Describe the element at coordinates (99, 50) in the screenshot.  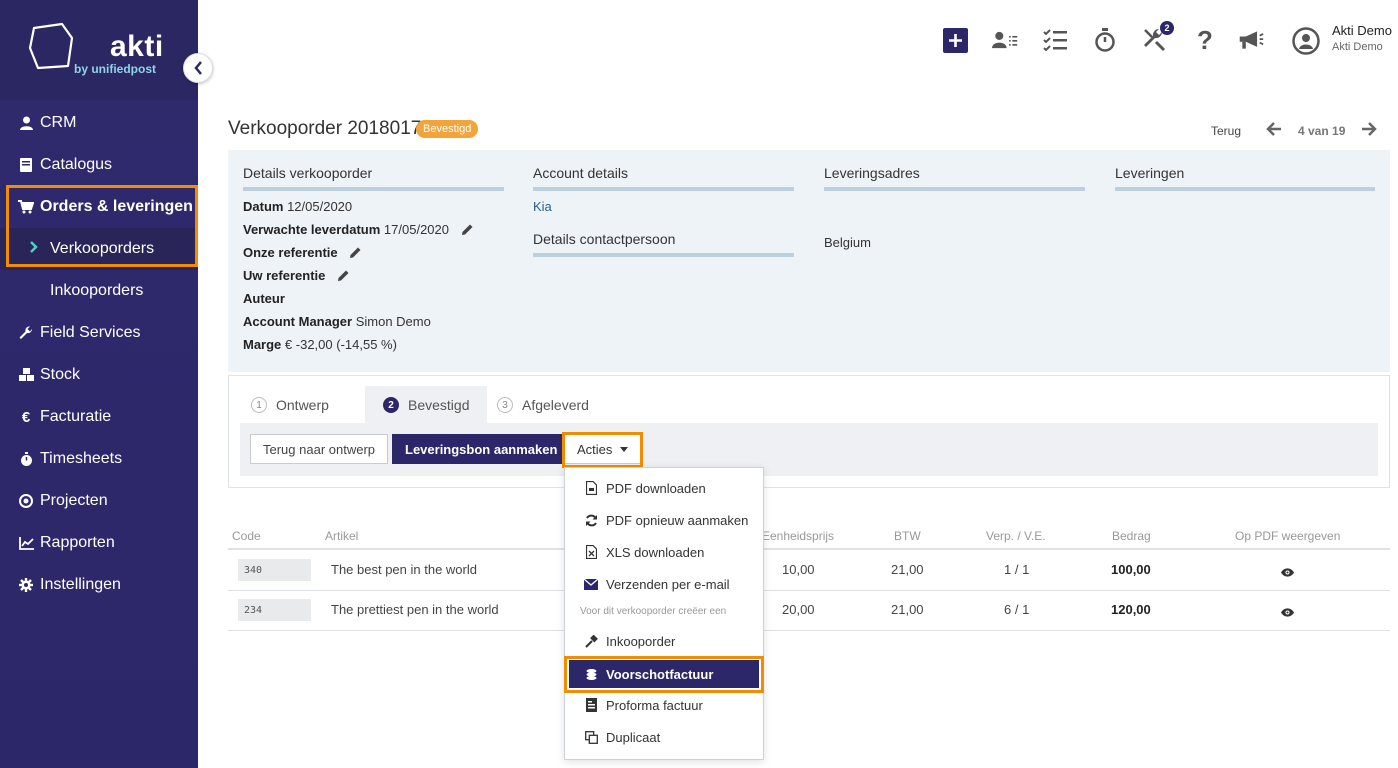
I see `logo: akti by unifiedpost` at that location.